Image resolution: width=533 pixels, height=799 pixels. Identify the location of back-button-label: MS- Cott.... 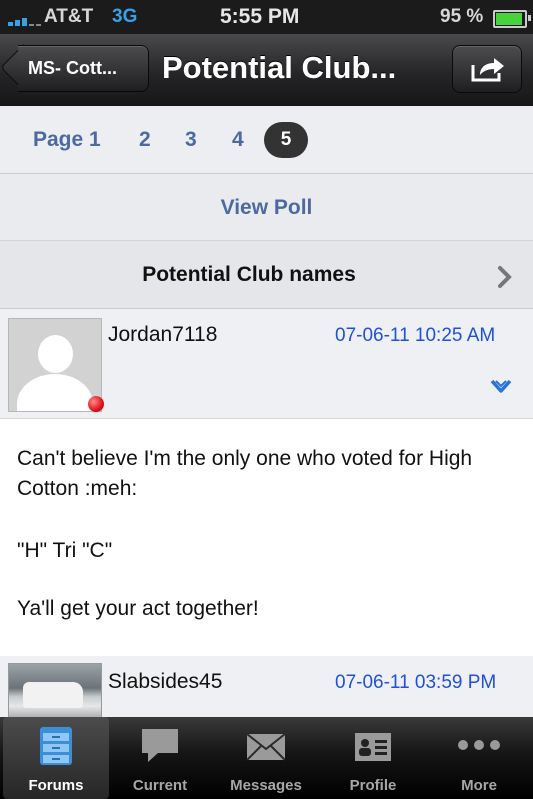
(72, 68).